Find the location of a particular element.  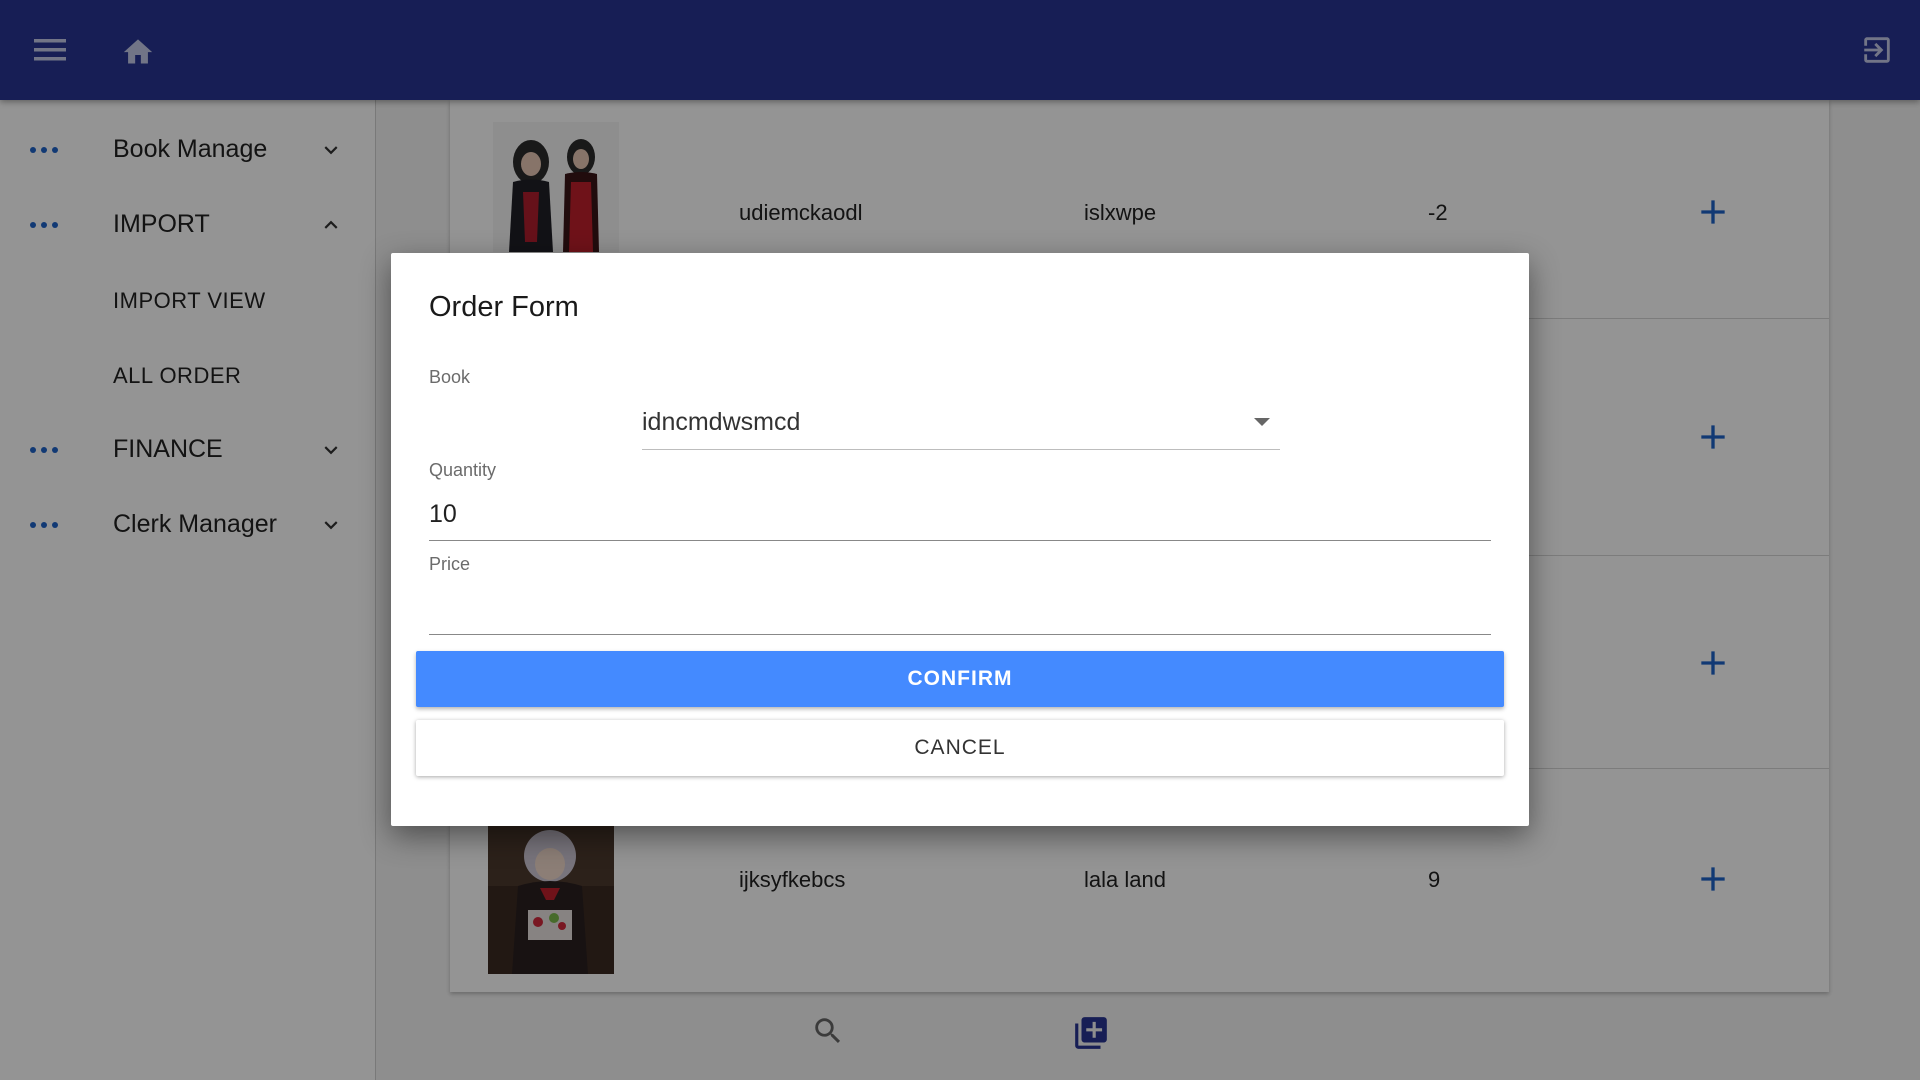

price-input is located at coordinates (960, 609).